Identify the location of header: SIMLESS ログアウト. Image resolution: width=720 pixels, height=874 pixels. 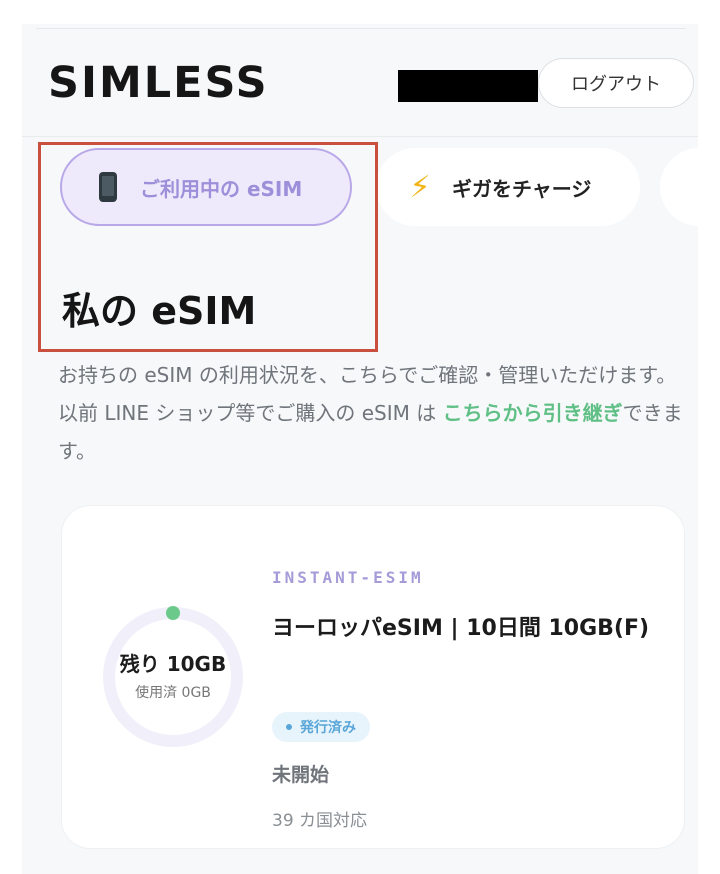
(360, 80).